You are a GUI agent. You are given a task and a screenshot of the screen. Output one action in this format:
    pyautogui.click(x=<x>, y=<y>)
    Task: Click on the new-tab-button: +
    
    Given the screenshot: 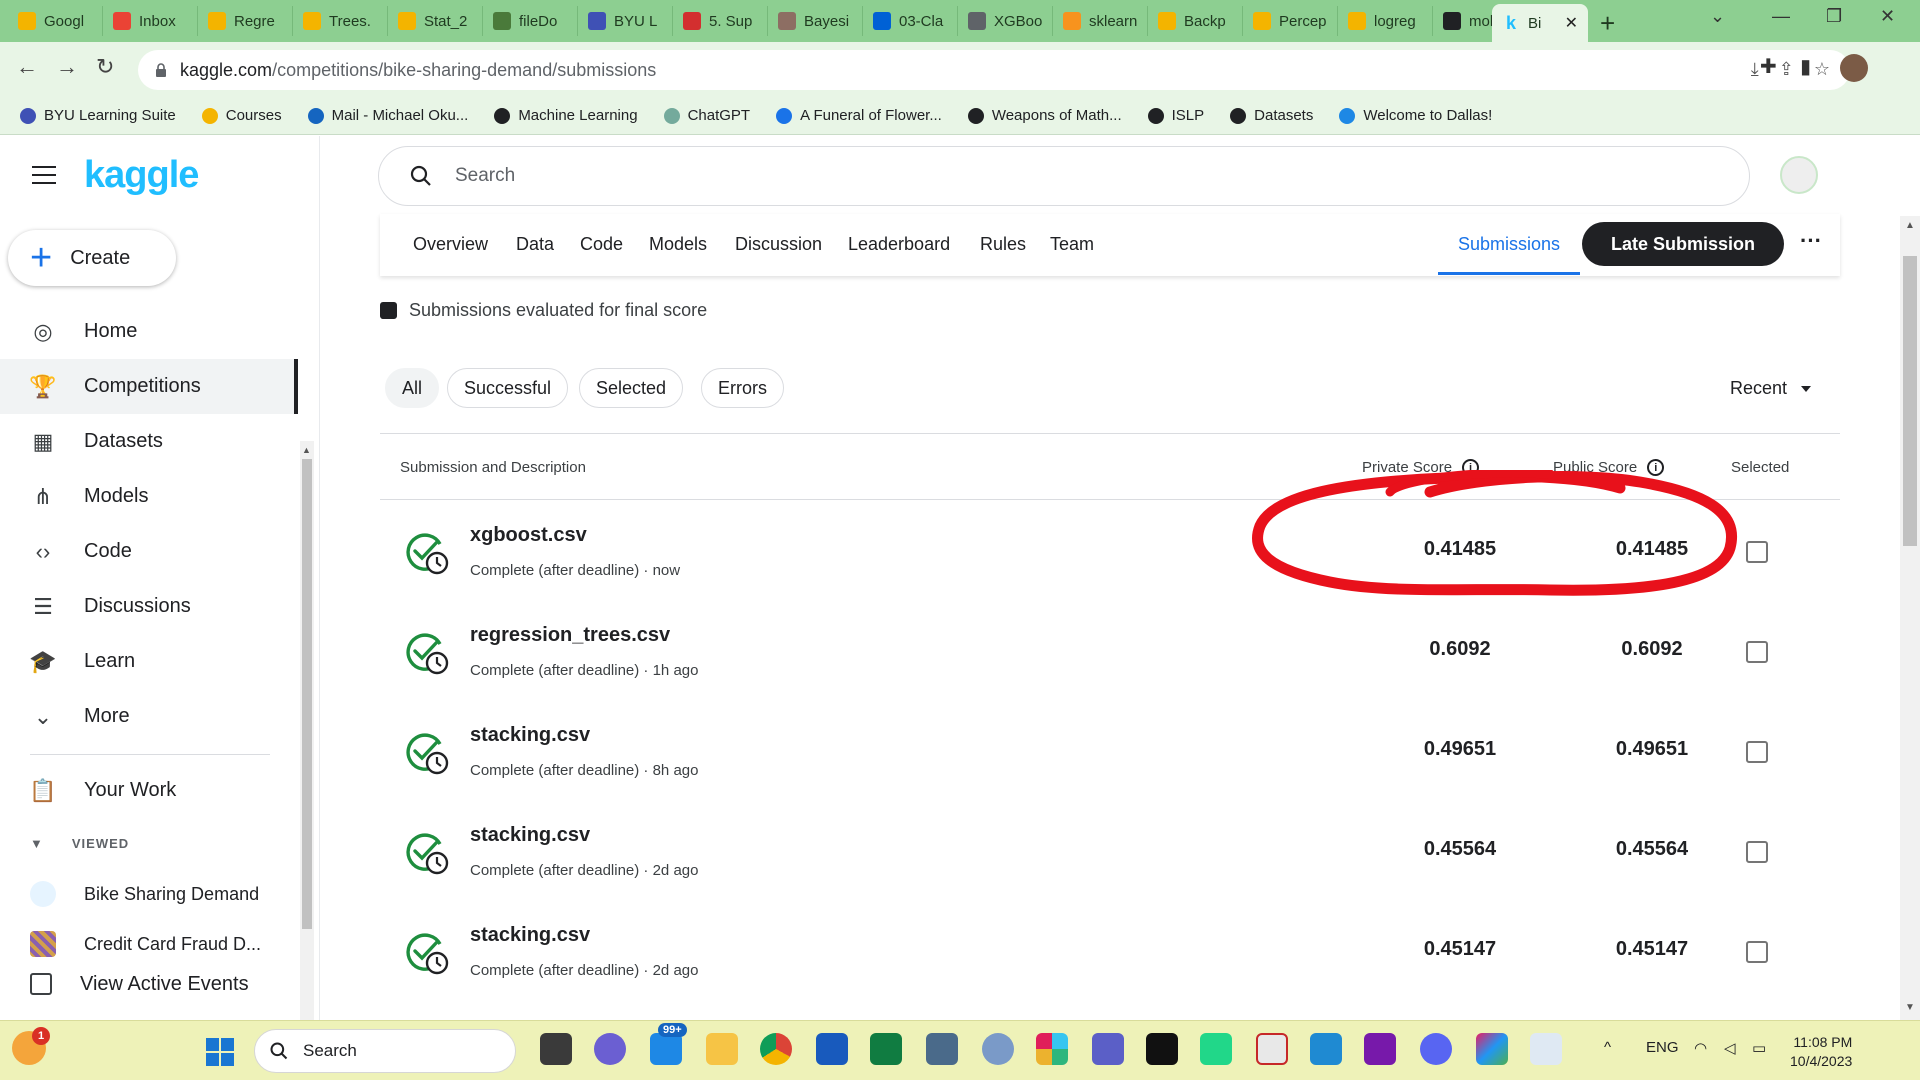 What is the action you would take?
    pyautogui.click(x=1607, y=23)
    